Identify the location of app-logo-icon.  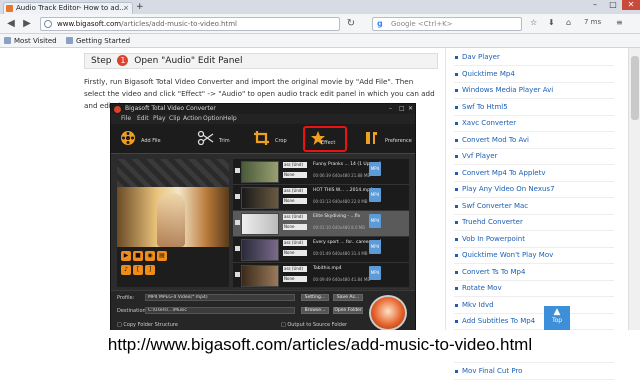
(117, 109).